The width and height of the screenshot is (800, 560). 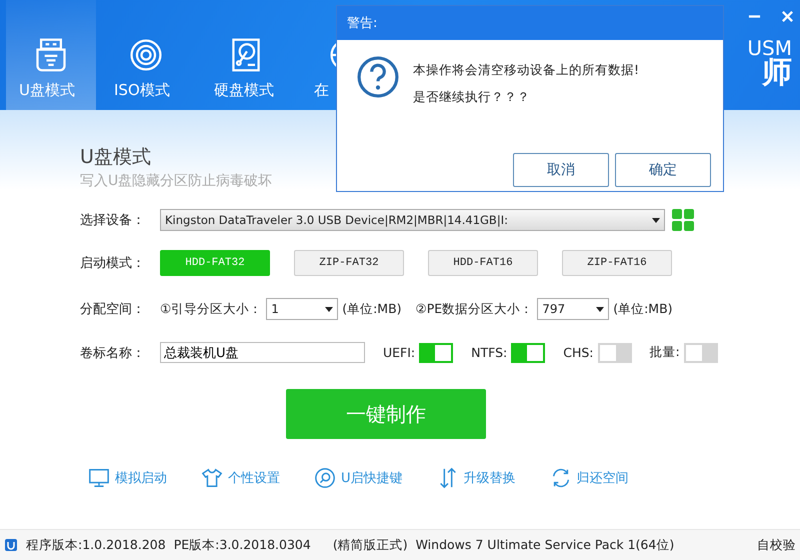 I want to click on close-icon, so click(x=787, y=16).